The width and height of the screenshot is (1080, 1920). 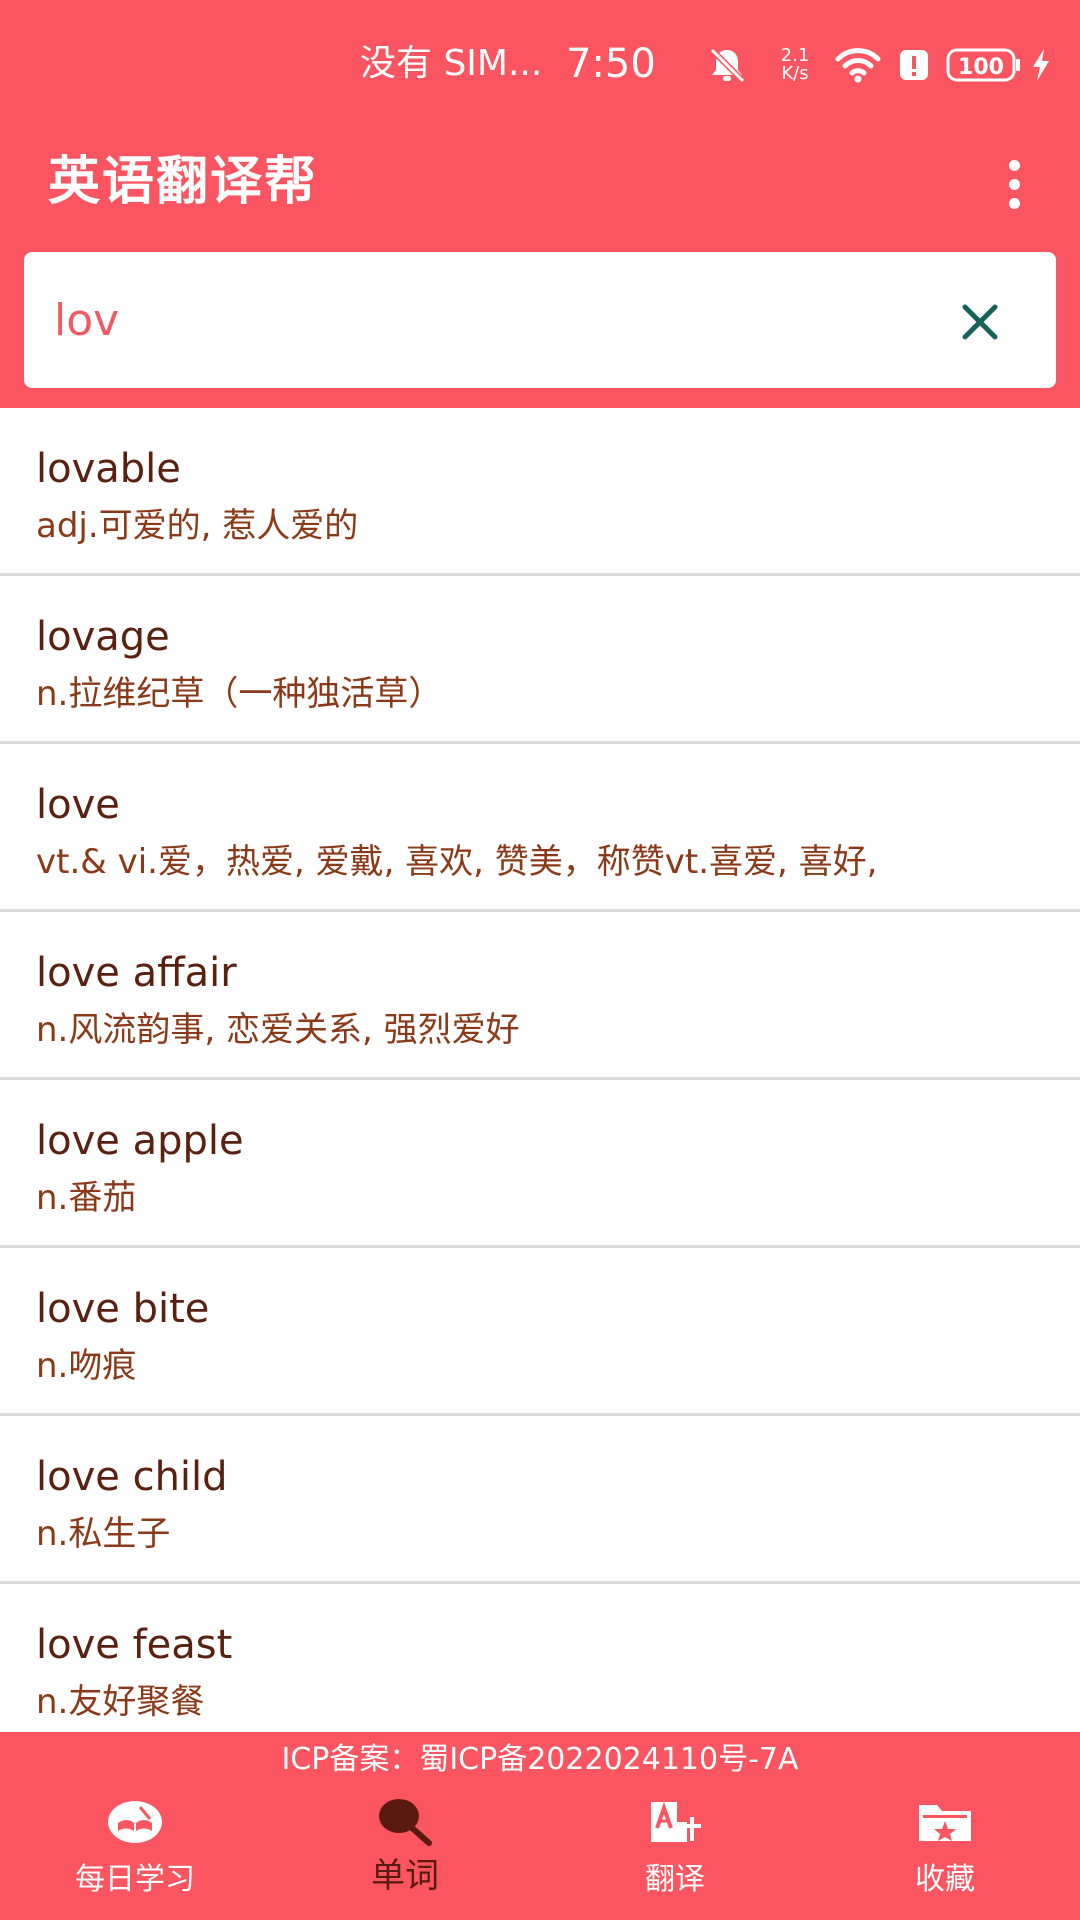 I want to click on nav-item-daily-study: 每日学习, so click(x=135, y=1854).